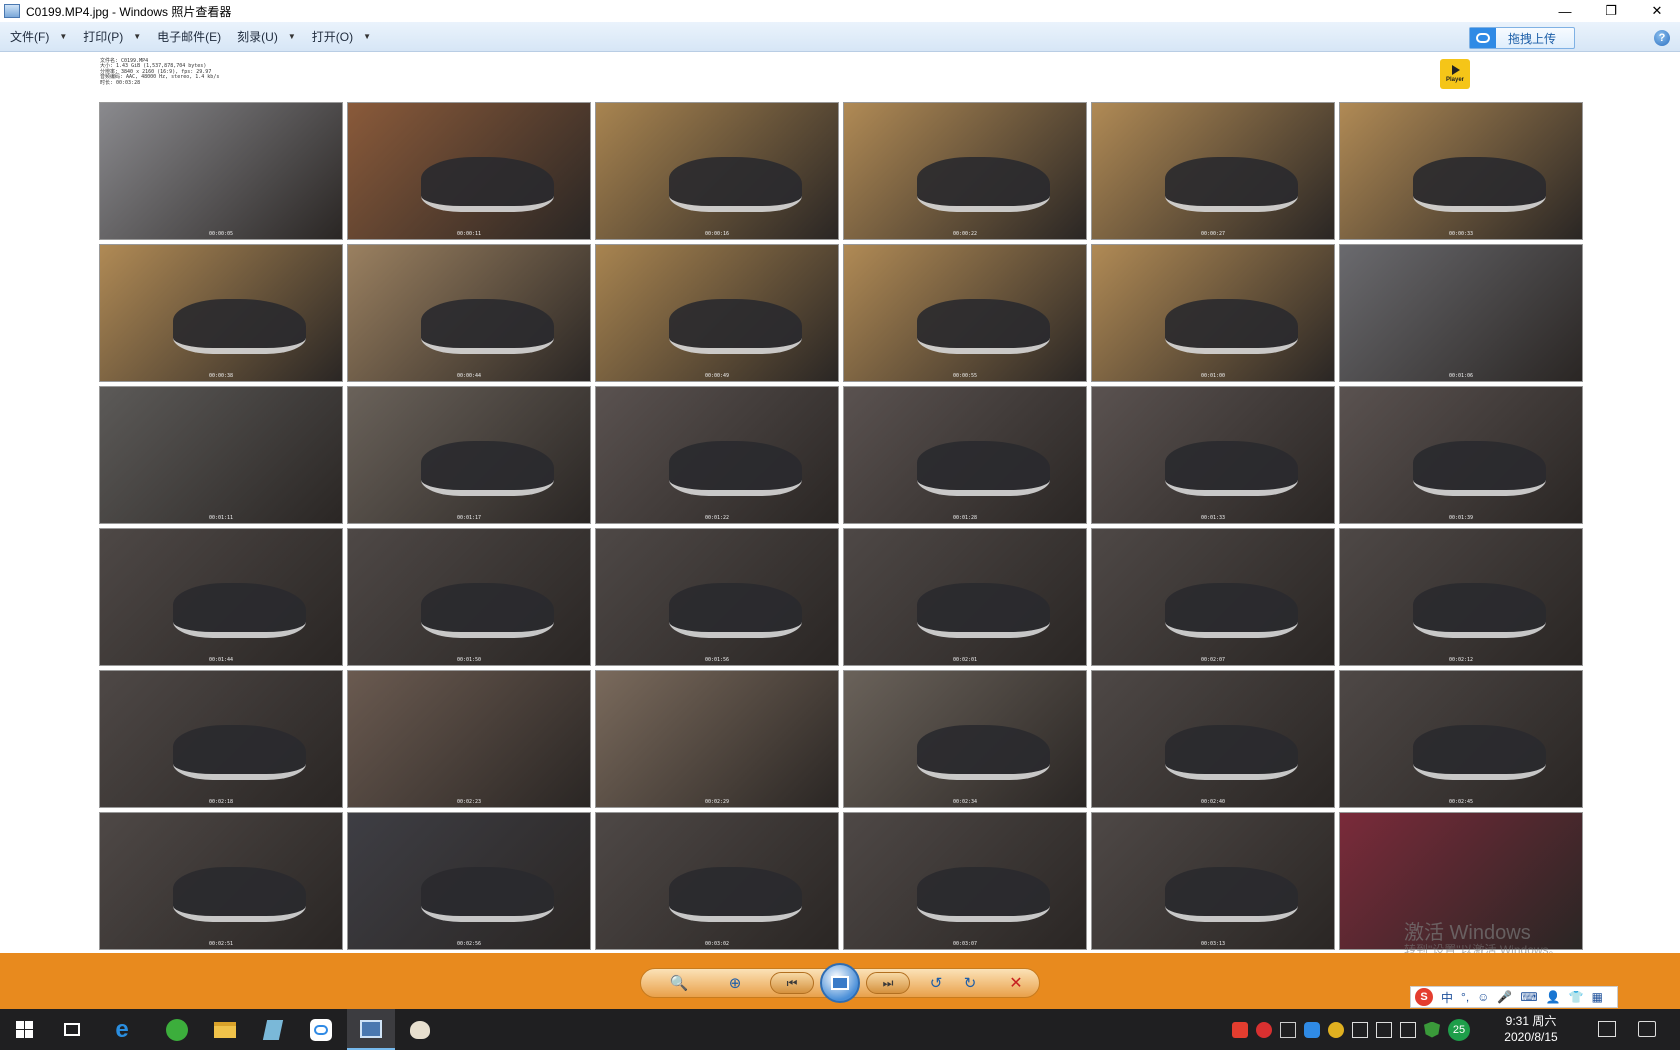 The width and height of the screenshot is (1680, 1050). Describe the element at coordinates (1531, 1021) in the screenshot. I see `clock-time: 9:31 周六` at that location.